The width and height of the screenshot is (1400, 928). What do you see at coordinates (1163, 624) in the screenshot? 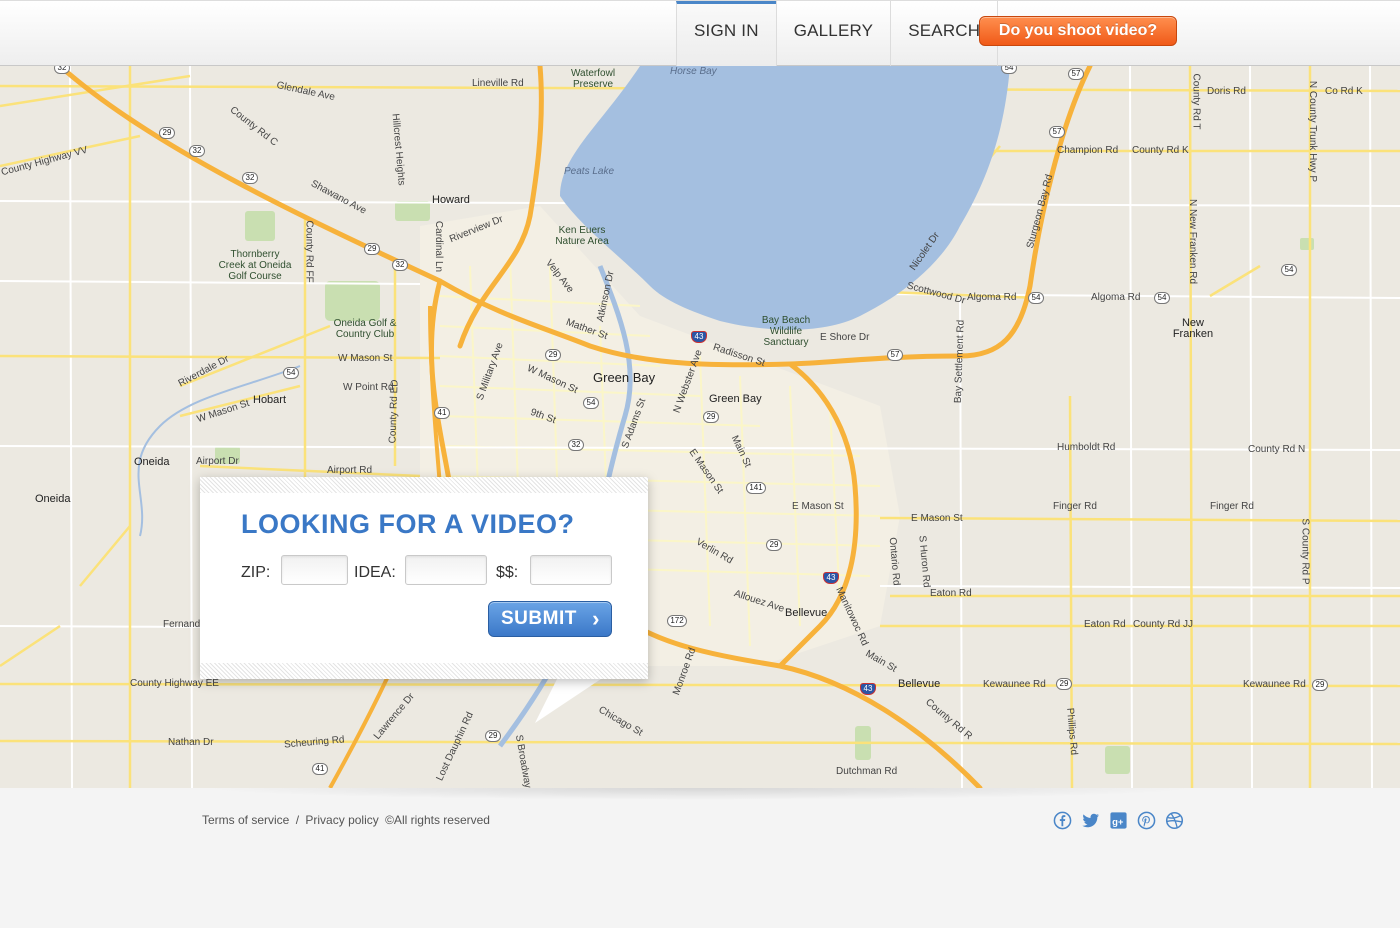
I see `map-road-label: County Rd JJ` at bounding box center [1163, 624].